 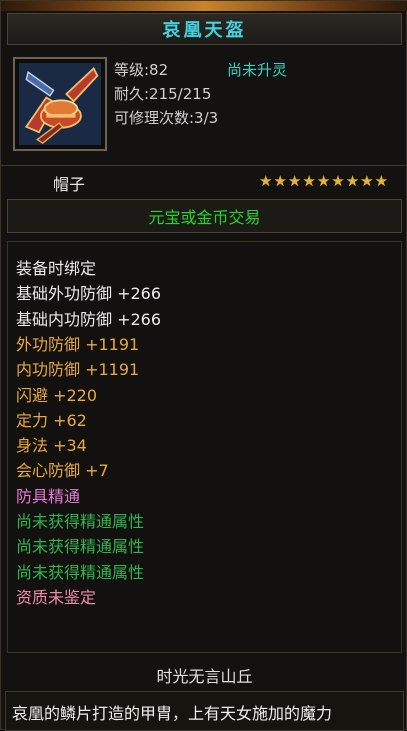 I want to click on attribute-line: 定力 +62, so click(x=51, y=420).